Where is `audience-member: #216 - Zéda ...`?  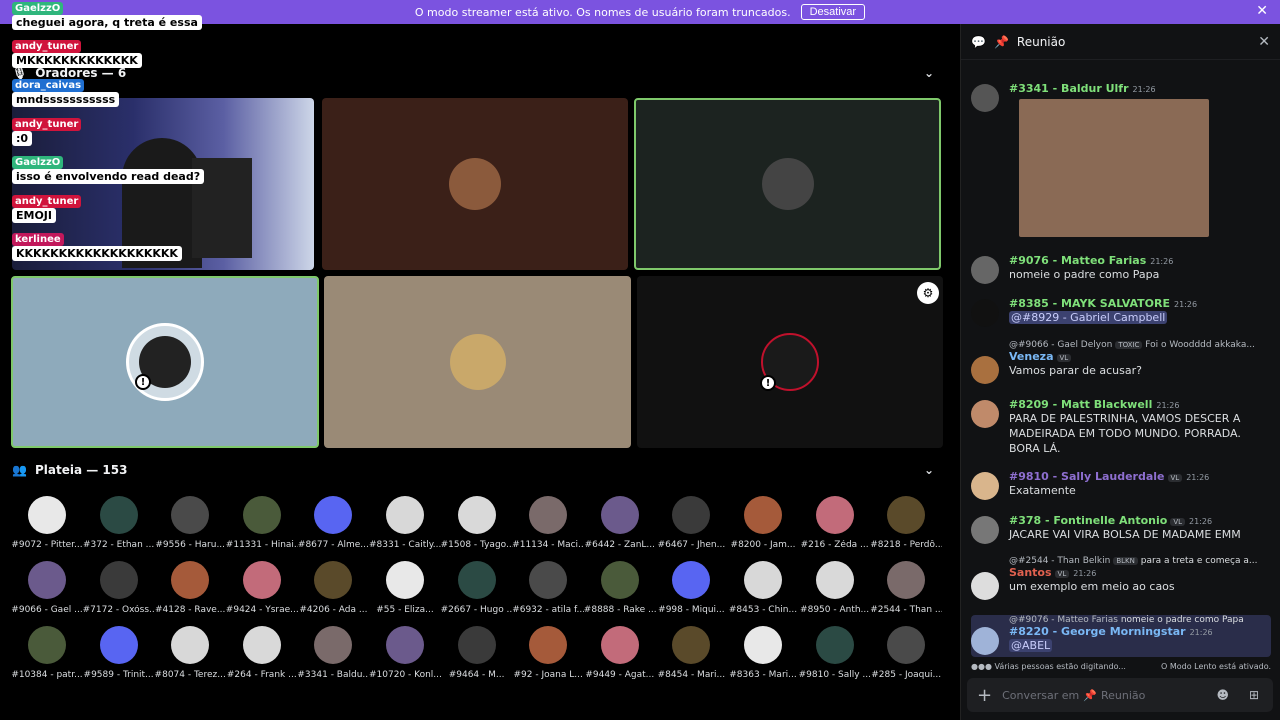 audience-member: #216 - Zéda ... is located at coordinates (835, 523).